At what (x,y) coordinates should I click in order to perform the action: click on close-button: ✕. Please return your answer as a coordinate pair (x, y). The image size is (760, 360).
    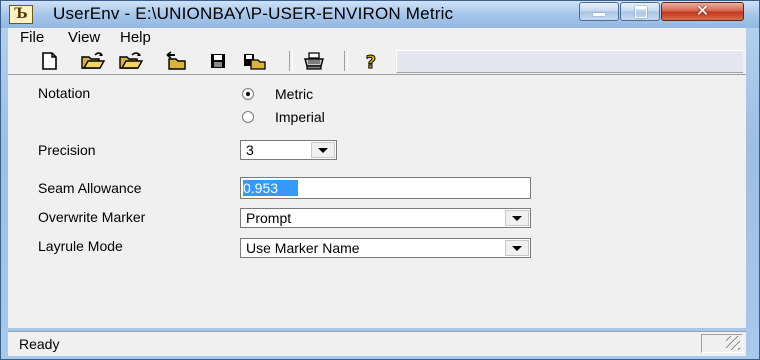
    Looking at the image, I should click on (702, 11).